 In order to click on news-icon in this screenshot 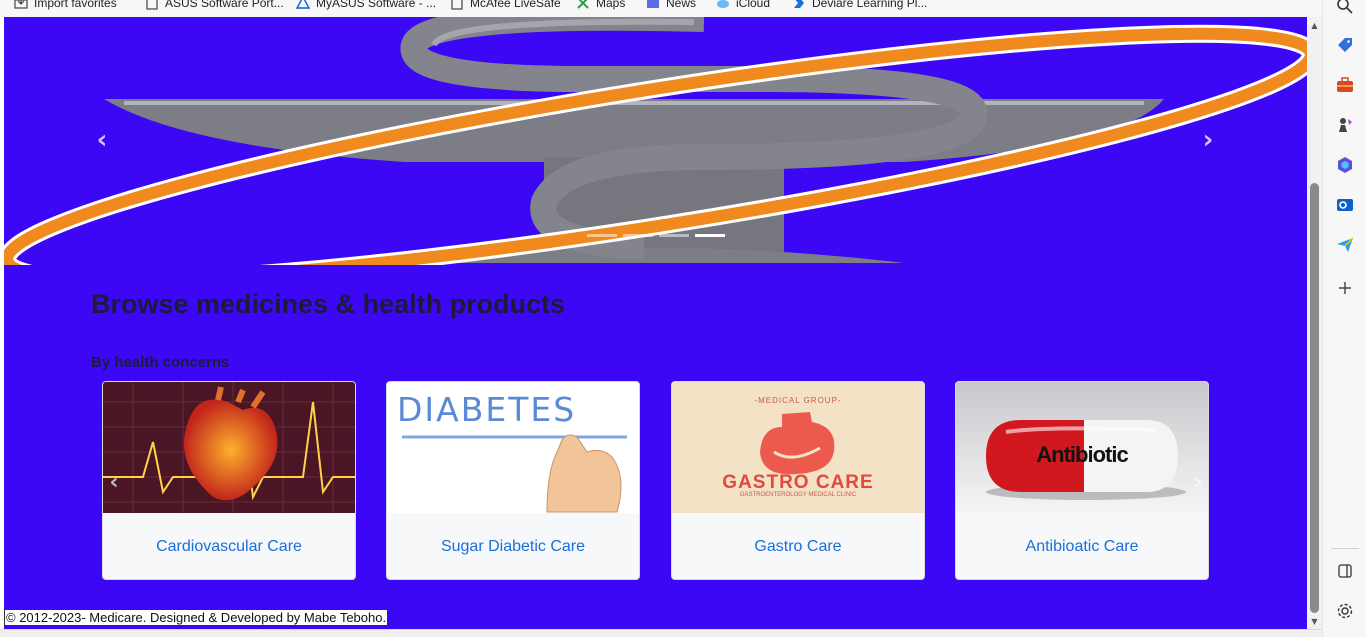, I will do `click(653, 4)`.